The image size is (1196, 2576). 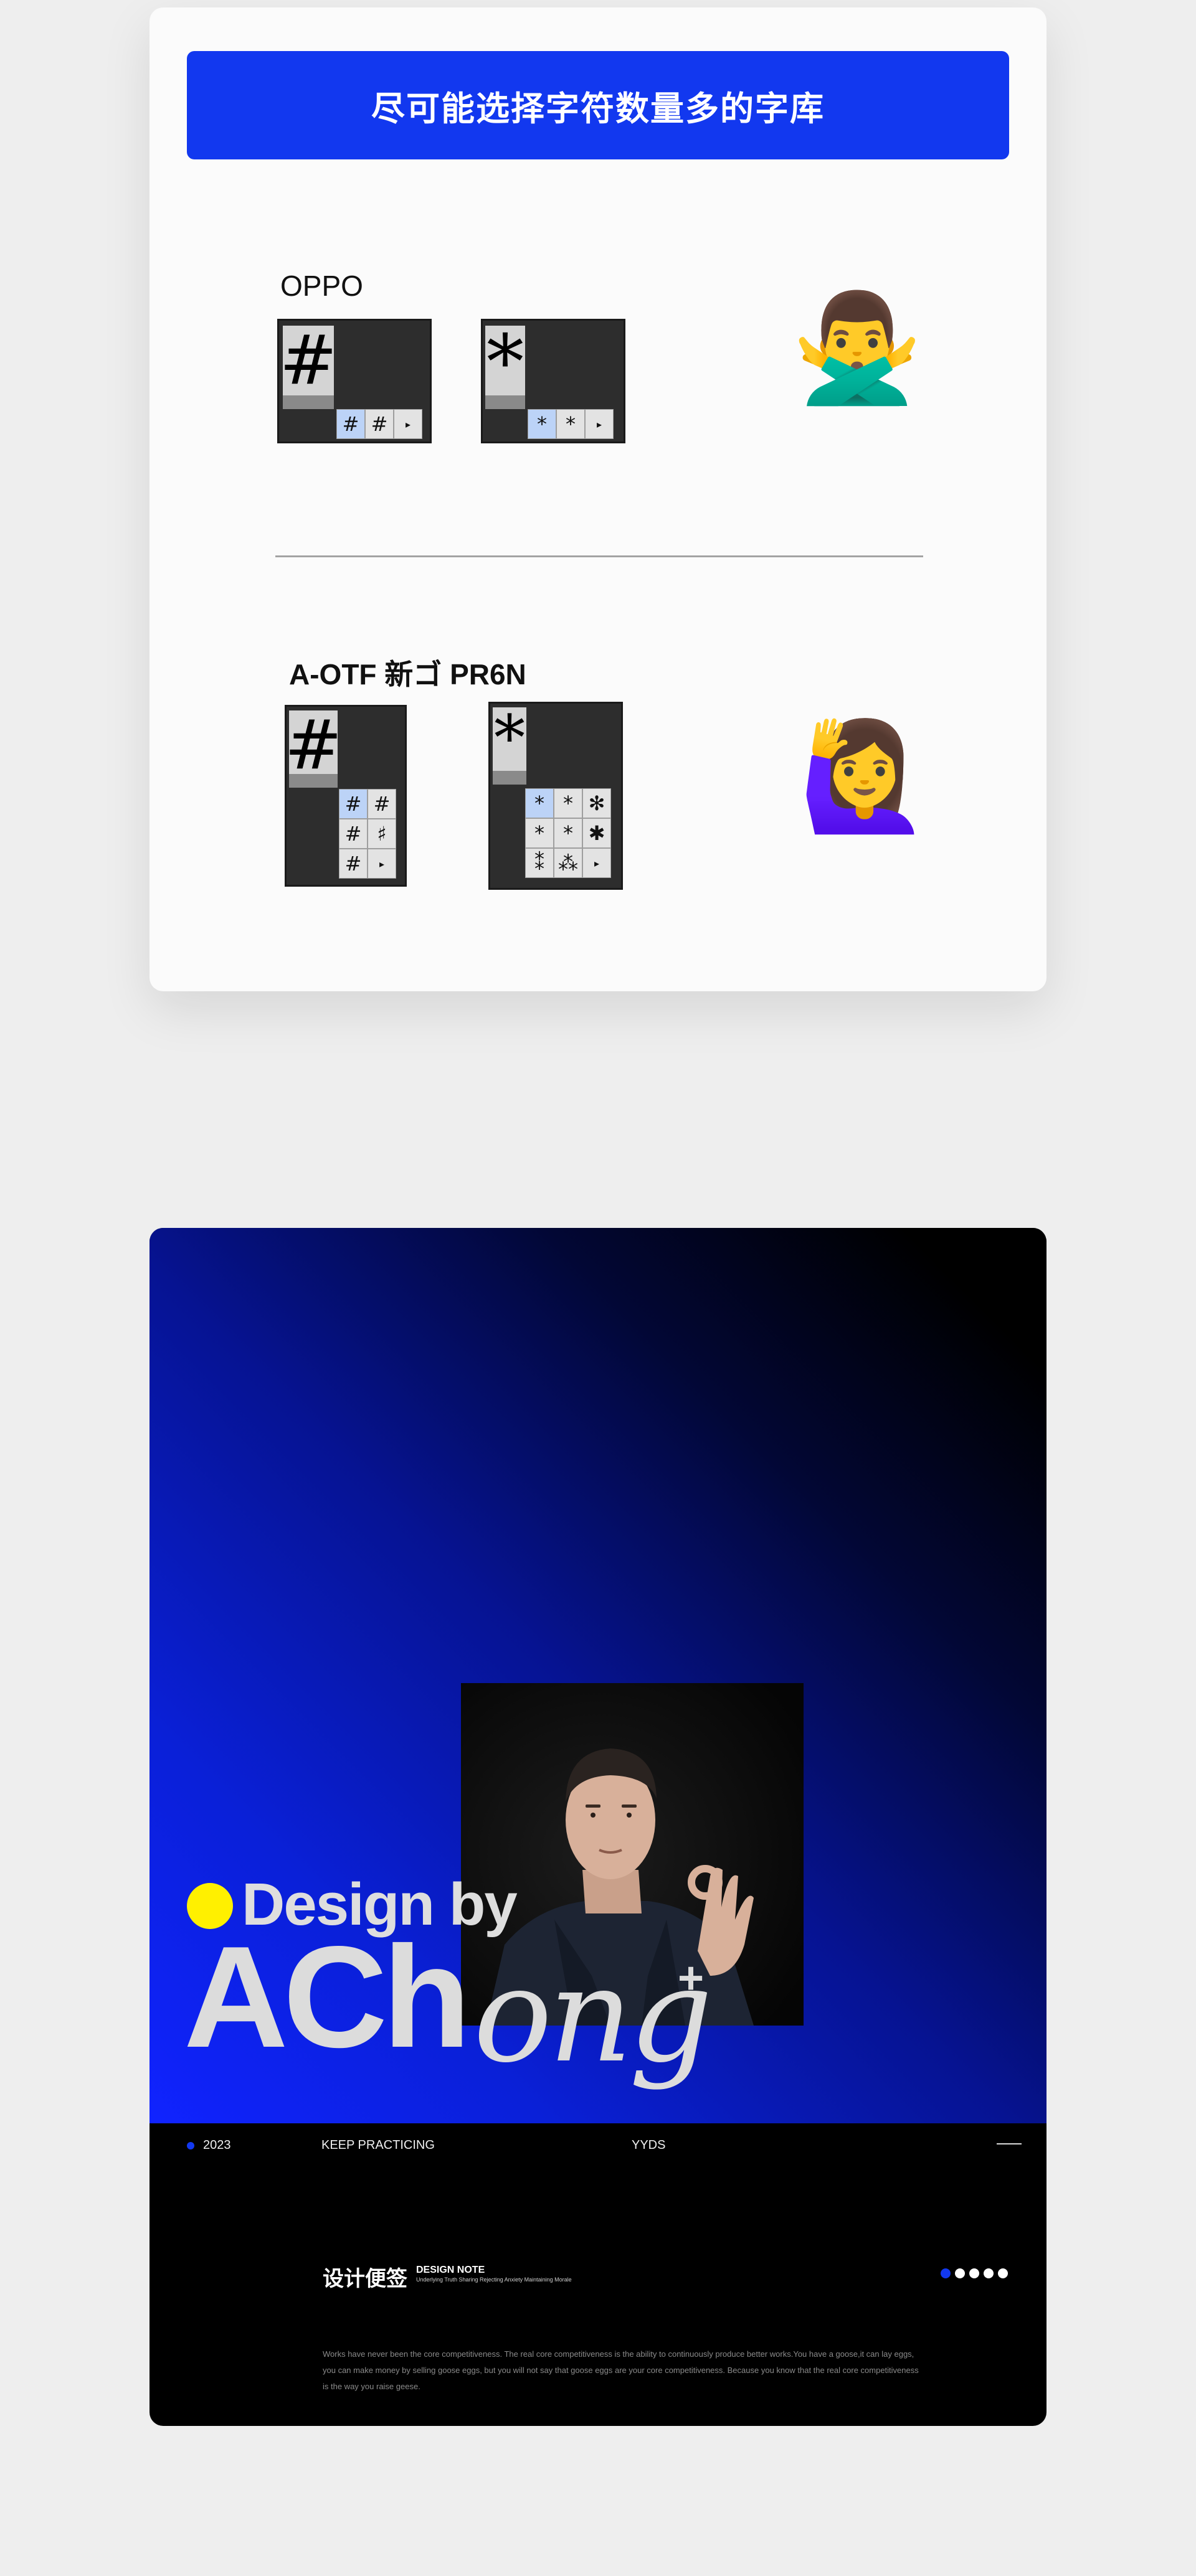 I want to click on font-name-oppo: OPPO, so click(x=321, y=286).